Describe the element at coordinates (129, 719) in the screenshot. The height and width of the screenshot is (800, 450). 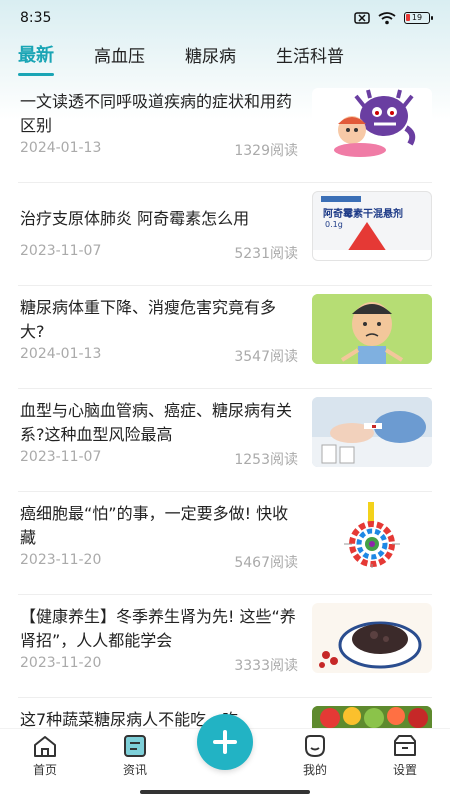
I see `article-title: 这7种蔬菜糖尿病人不能吃、吃` at that location.